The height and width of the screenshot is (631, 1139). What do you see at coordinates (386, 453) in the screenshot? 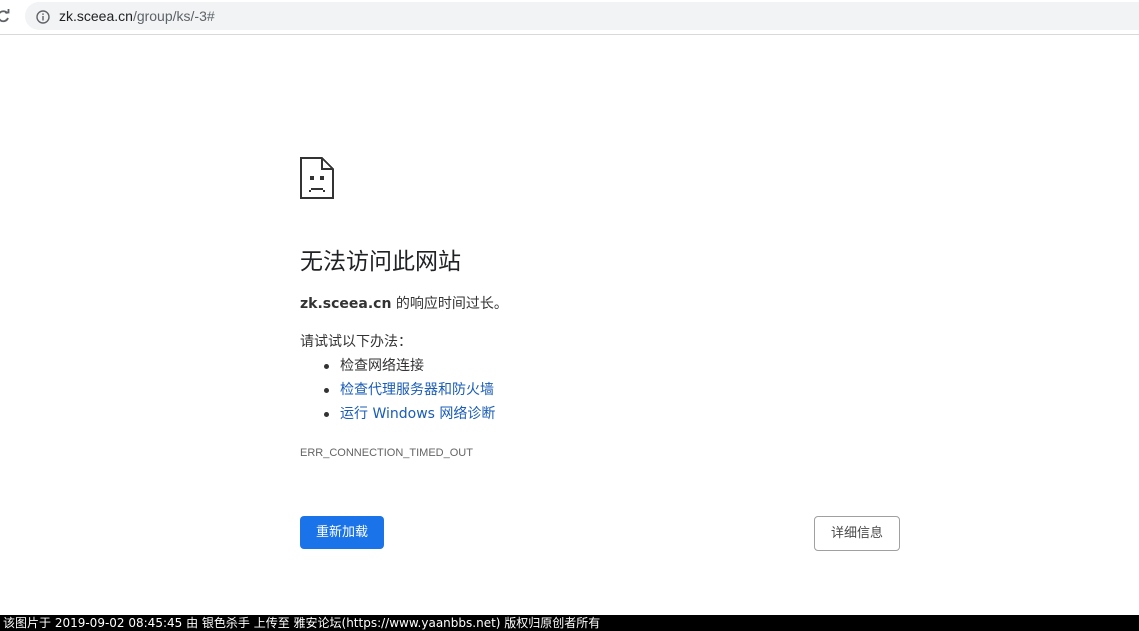
I see `error-code: ERR_CONNECTION_TIMED_OUT` at bounding box center [386, 453].